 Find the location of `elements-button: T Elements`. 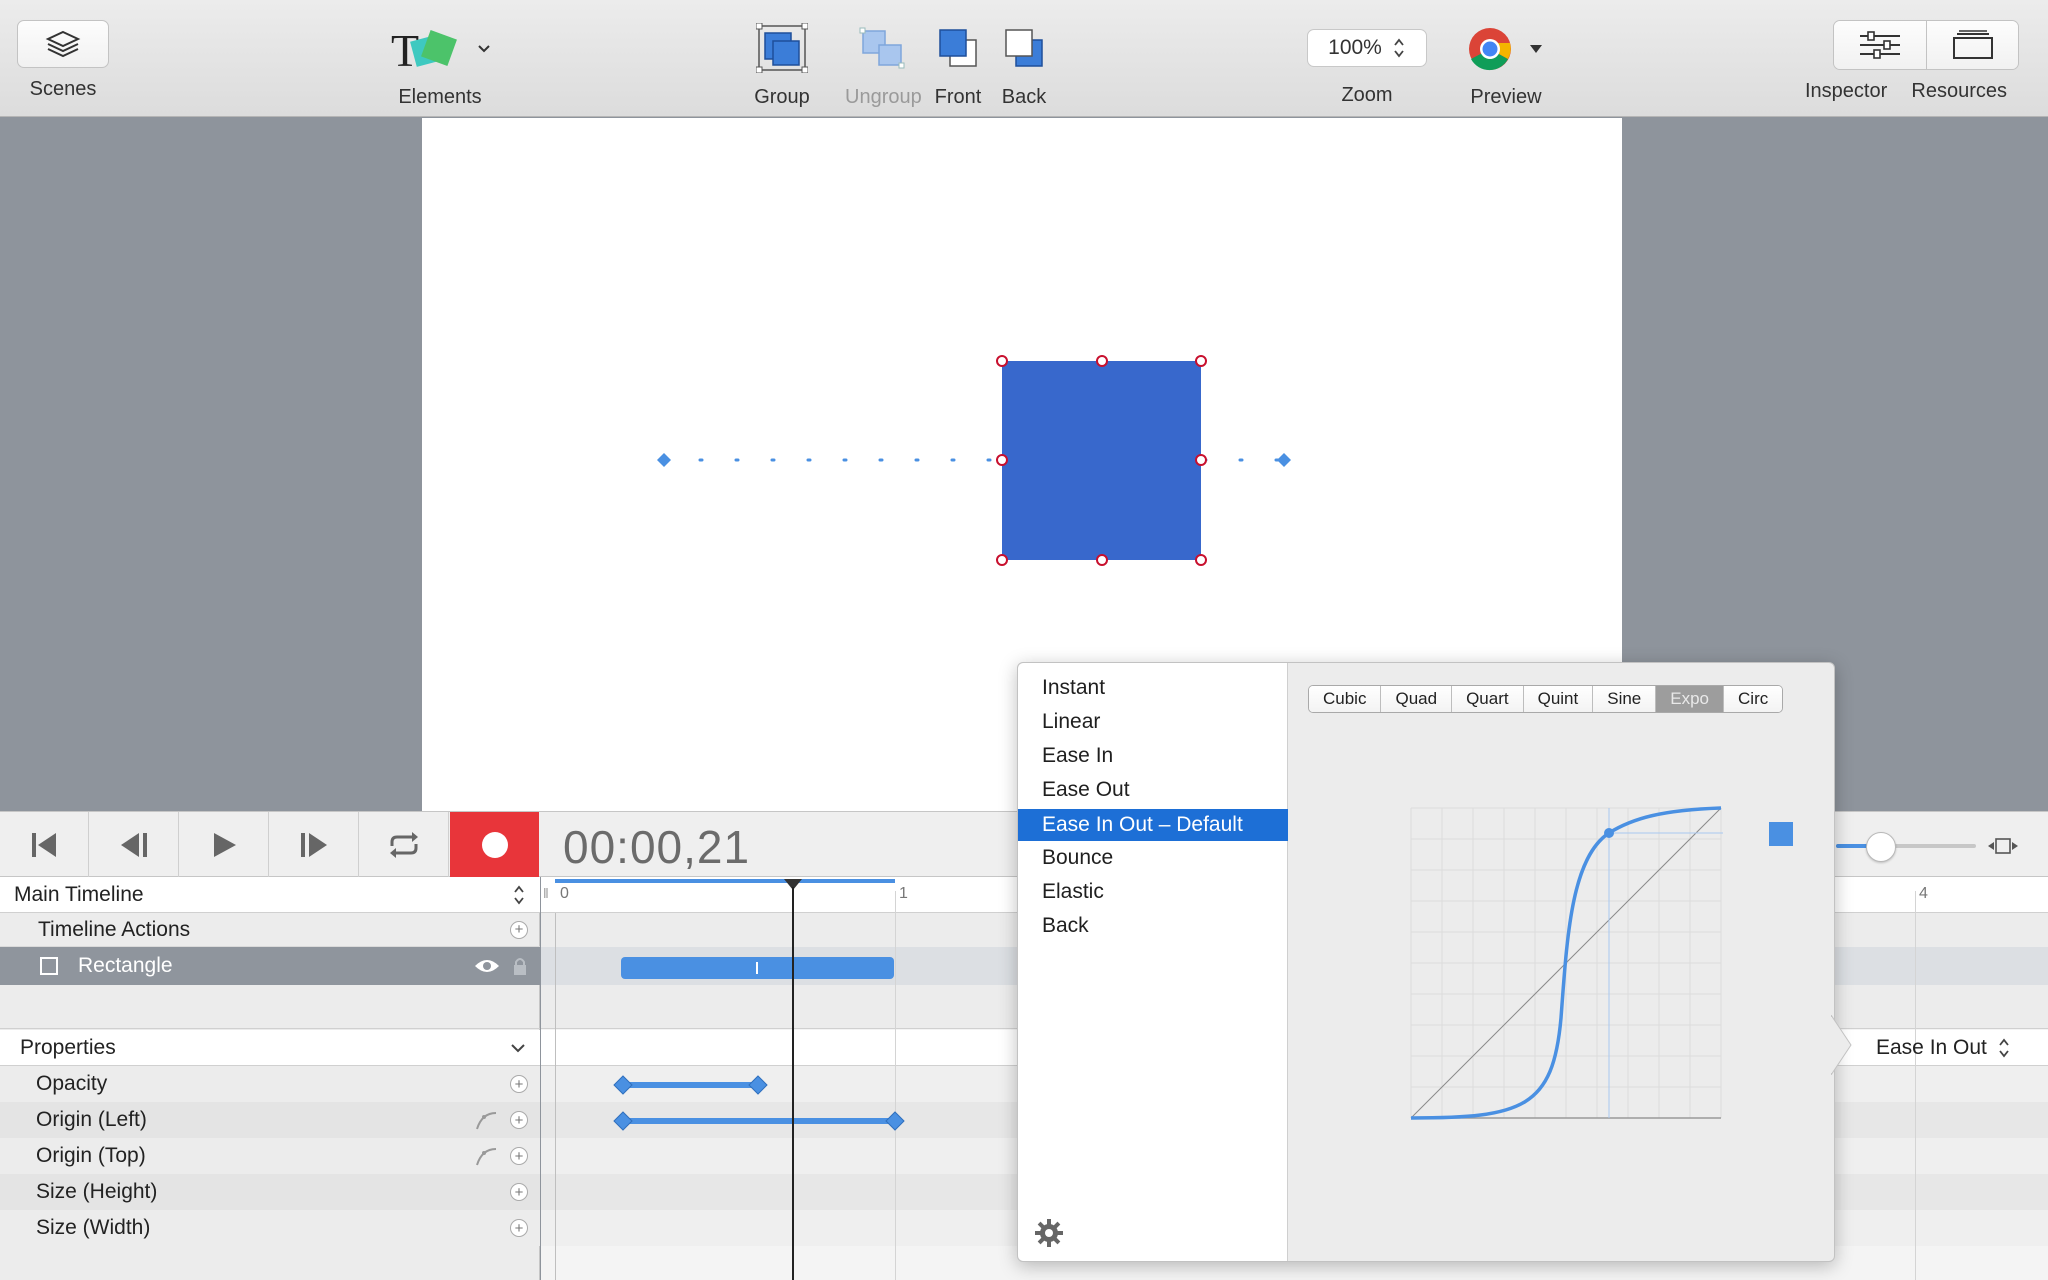

elements-button: T Elements is located at coordinates (440, 64).